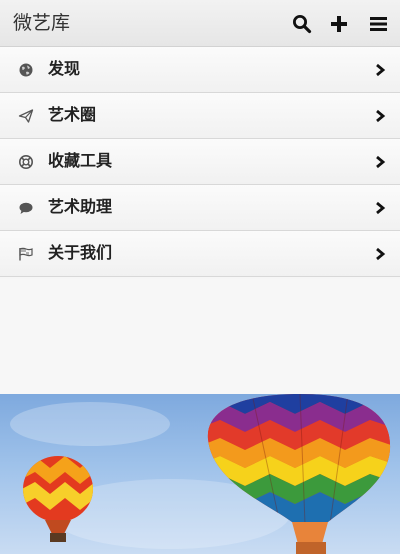  What do you see at coordinates (42, 23) in the screenshot?
I see `app-title: 微艺库` at bounding box center [42, 23].